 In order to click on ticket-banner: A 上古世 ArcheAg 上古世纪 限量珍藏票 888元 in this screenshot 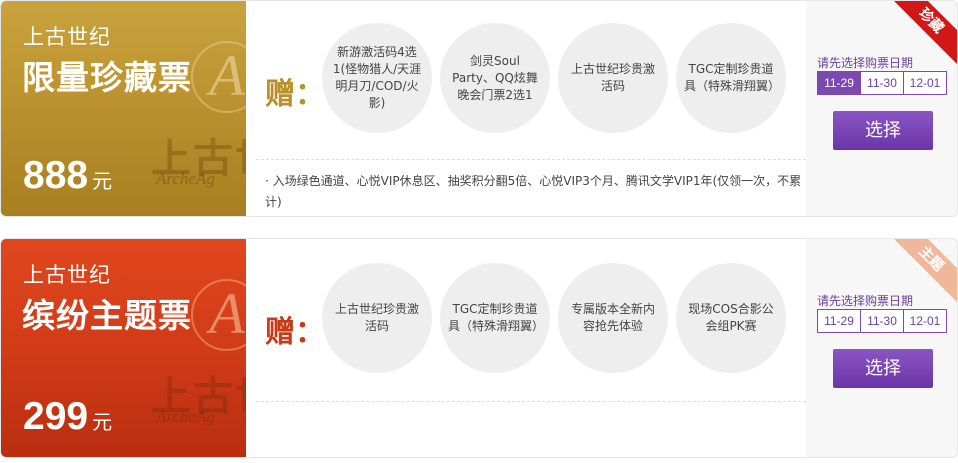, I will do `click(123, 108)`.